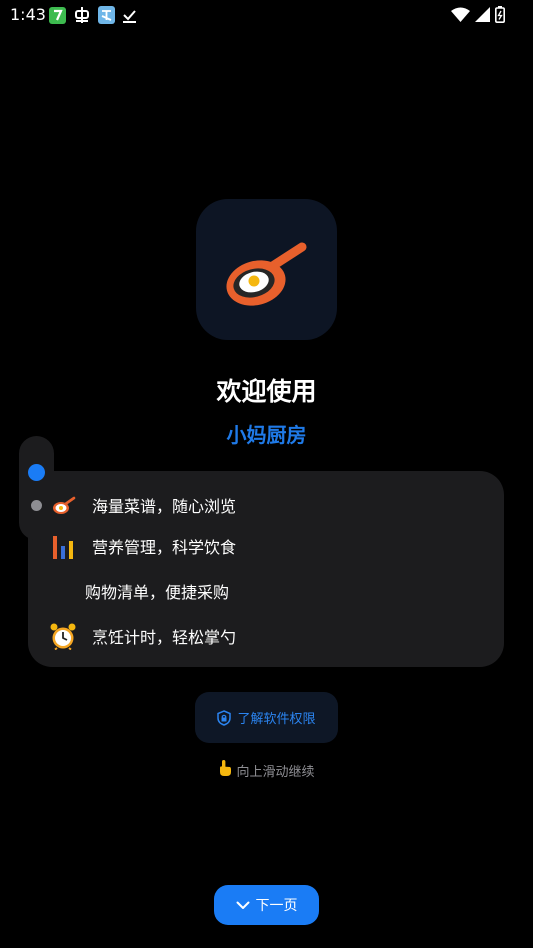 The width and height of the screenshot is (533, 948). I want to click on feature-item-nutrition: 营养管理，科学饮食, so click(142, 546).